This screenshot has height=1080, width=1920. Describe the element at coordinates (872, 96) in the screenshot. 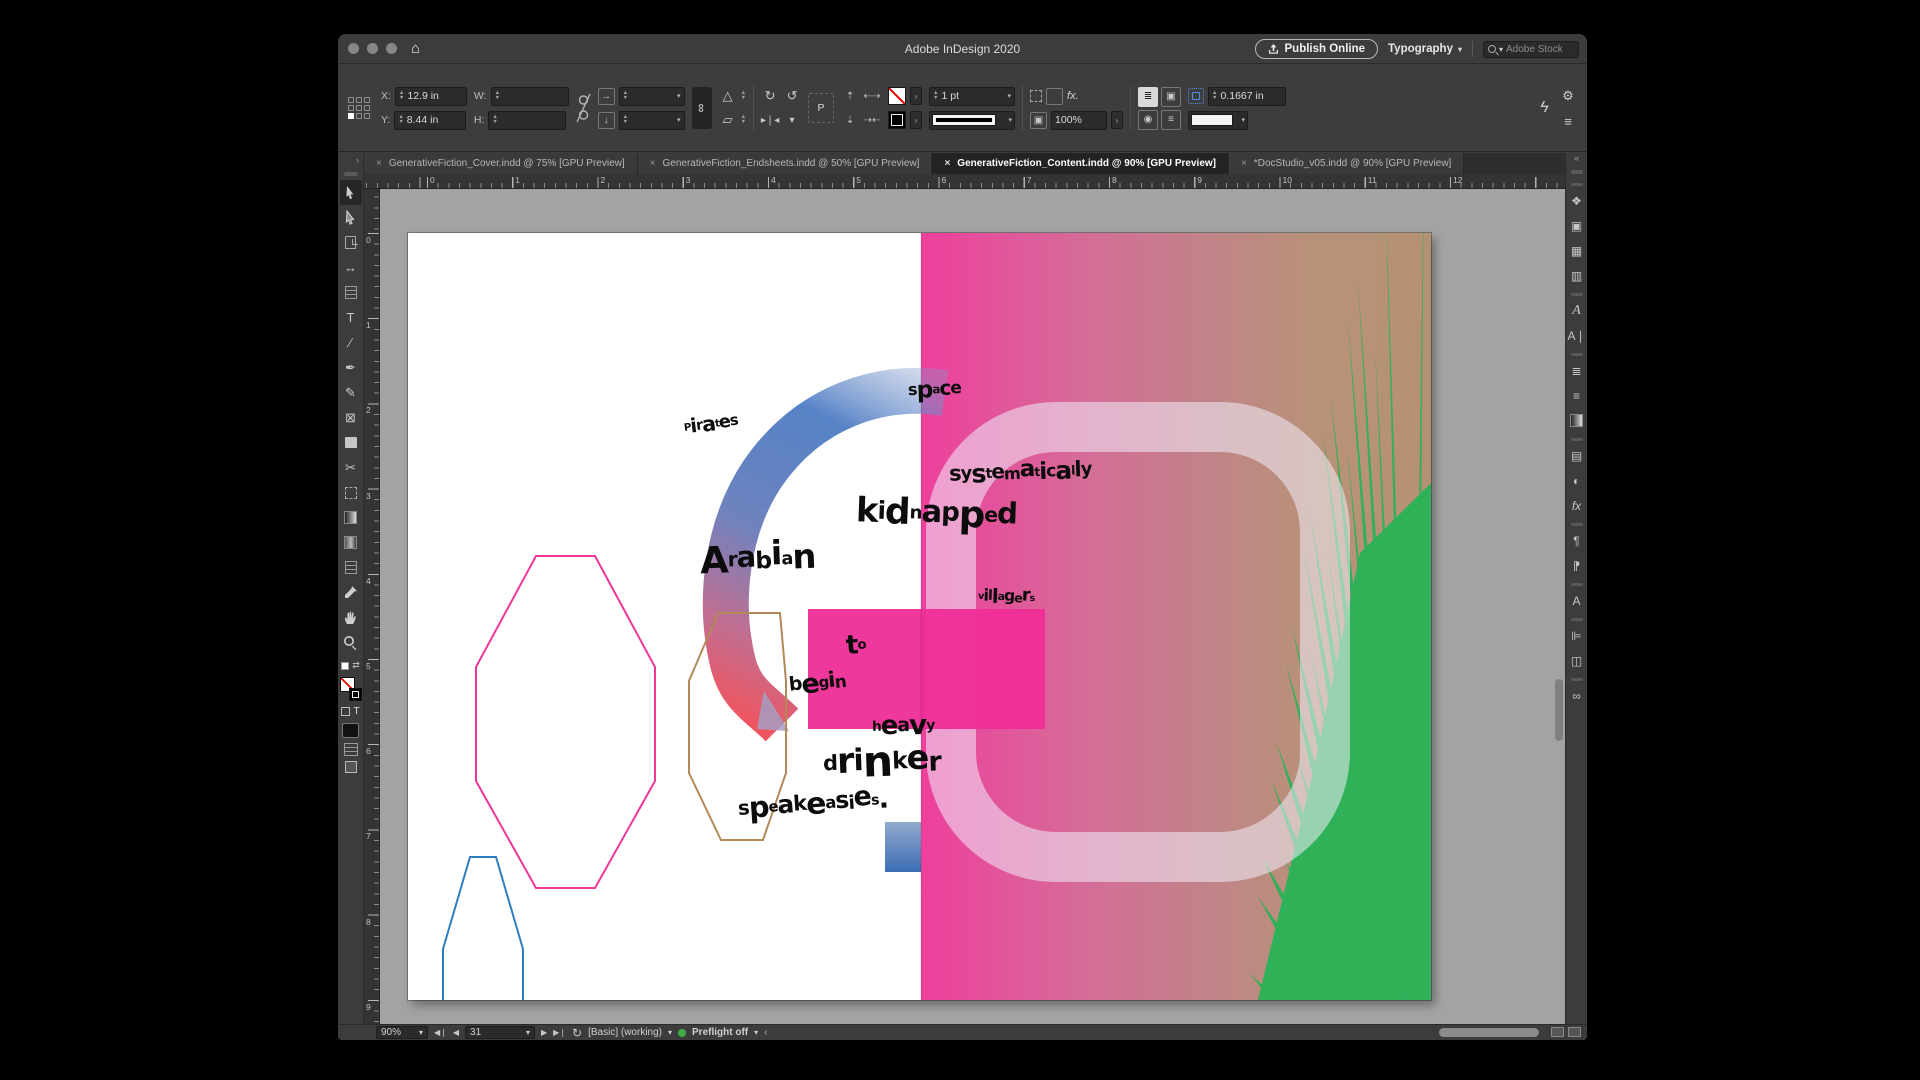

I see `distribute-horizontal-icon: ⇠⇢` at that location.